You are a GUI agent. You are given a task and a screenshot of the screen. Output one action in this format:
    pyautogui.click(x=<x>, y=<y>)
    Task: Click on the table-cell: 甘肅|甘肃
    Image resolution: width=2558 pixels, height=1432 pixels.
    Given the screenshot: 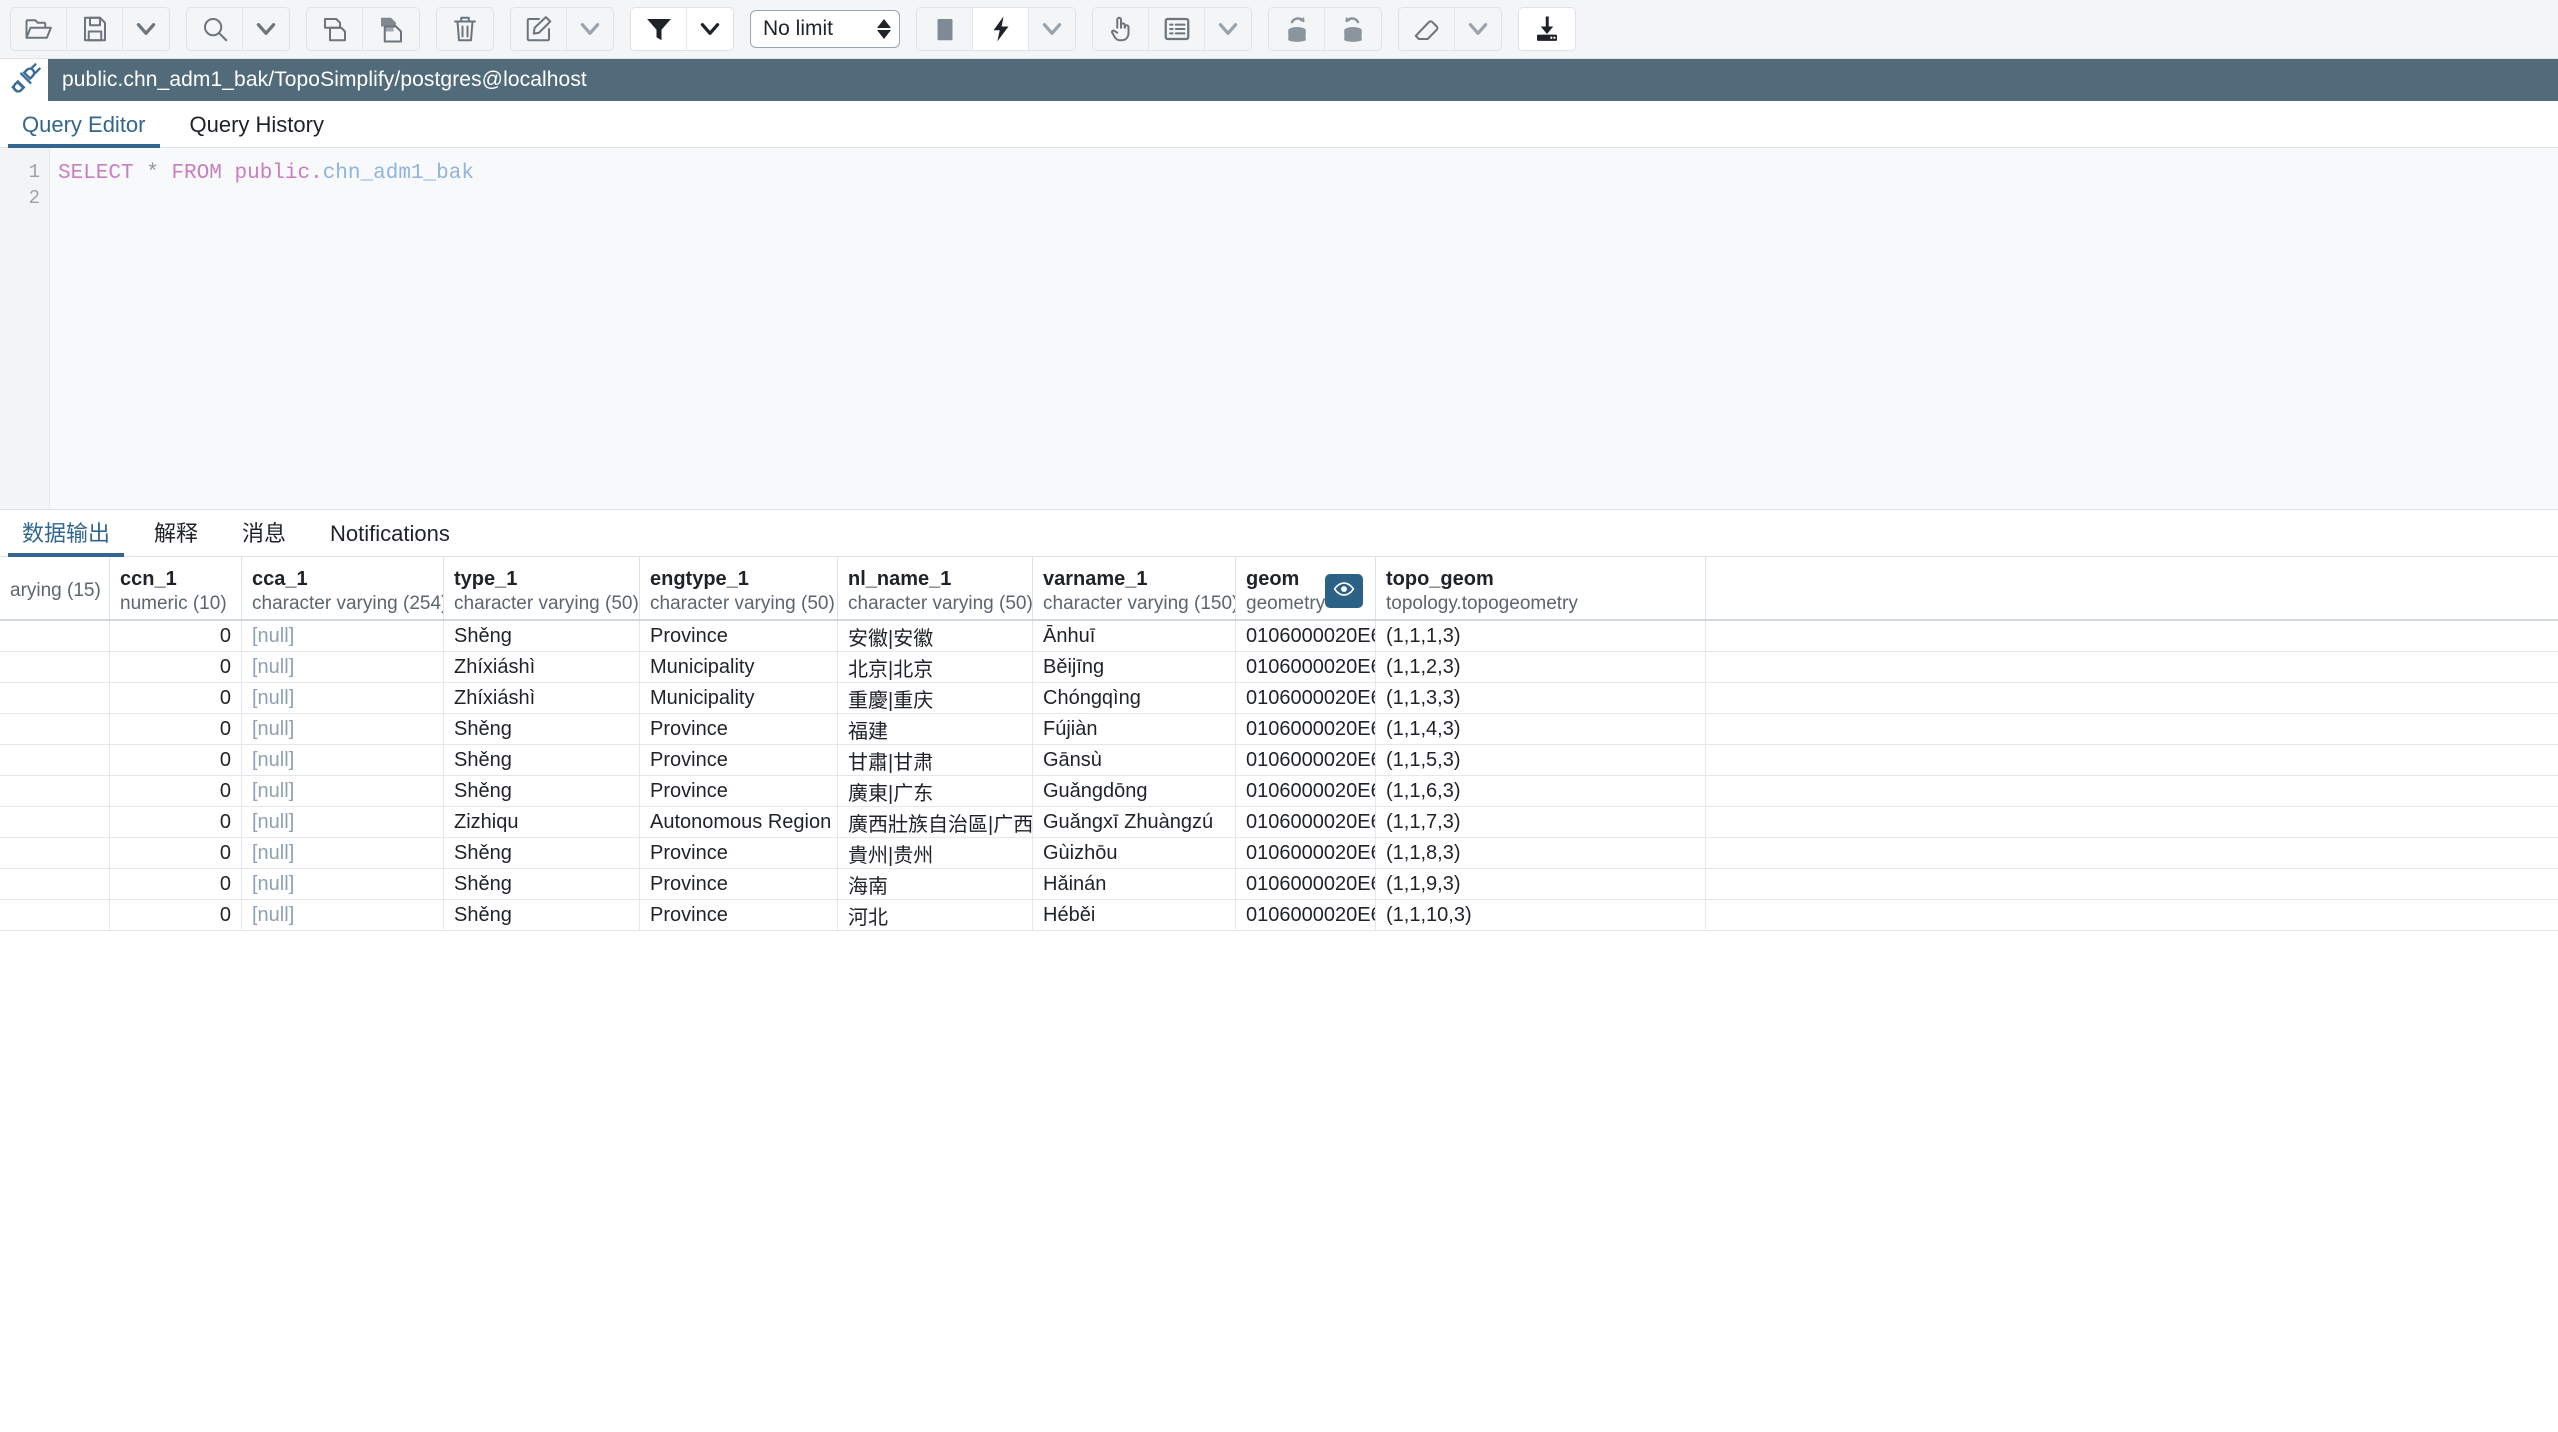 What is the action you would take?
    pyautogui.click(x=935, y=760)
    